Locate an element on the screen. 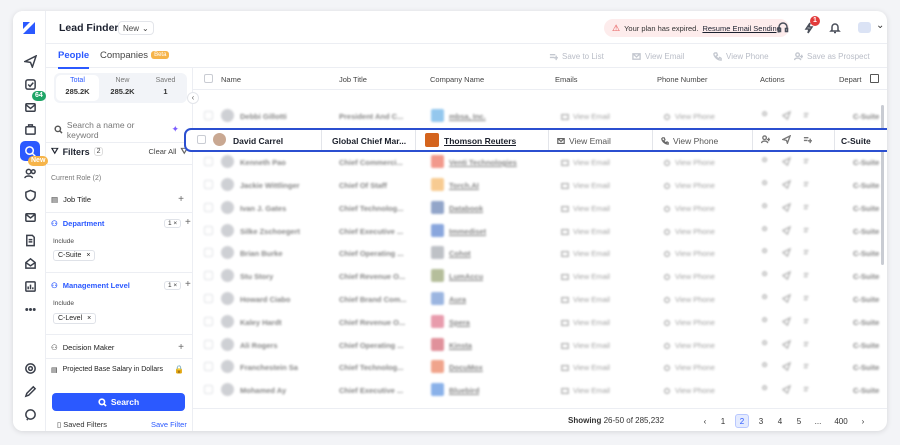 Image resolution: width=900 pixels, height=445 pixels. row-name: Jackie Wittlinger is located at coordinates (270, 185).